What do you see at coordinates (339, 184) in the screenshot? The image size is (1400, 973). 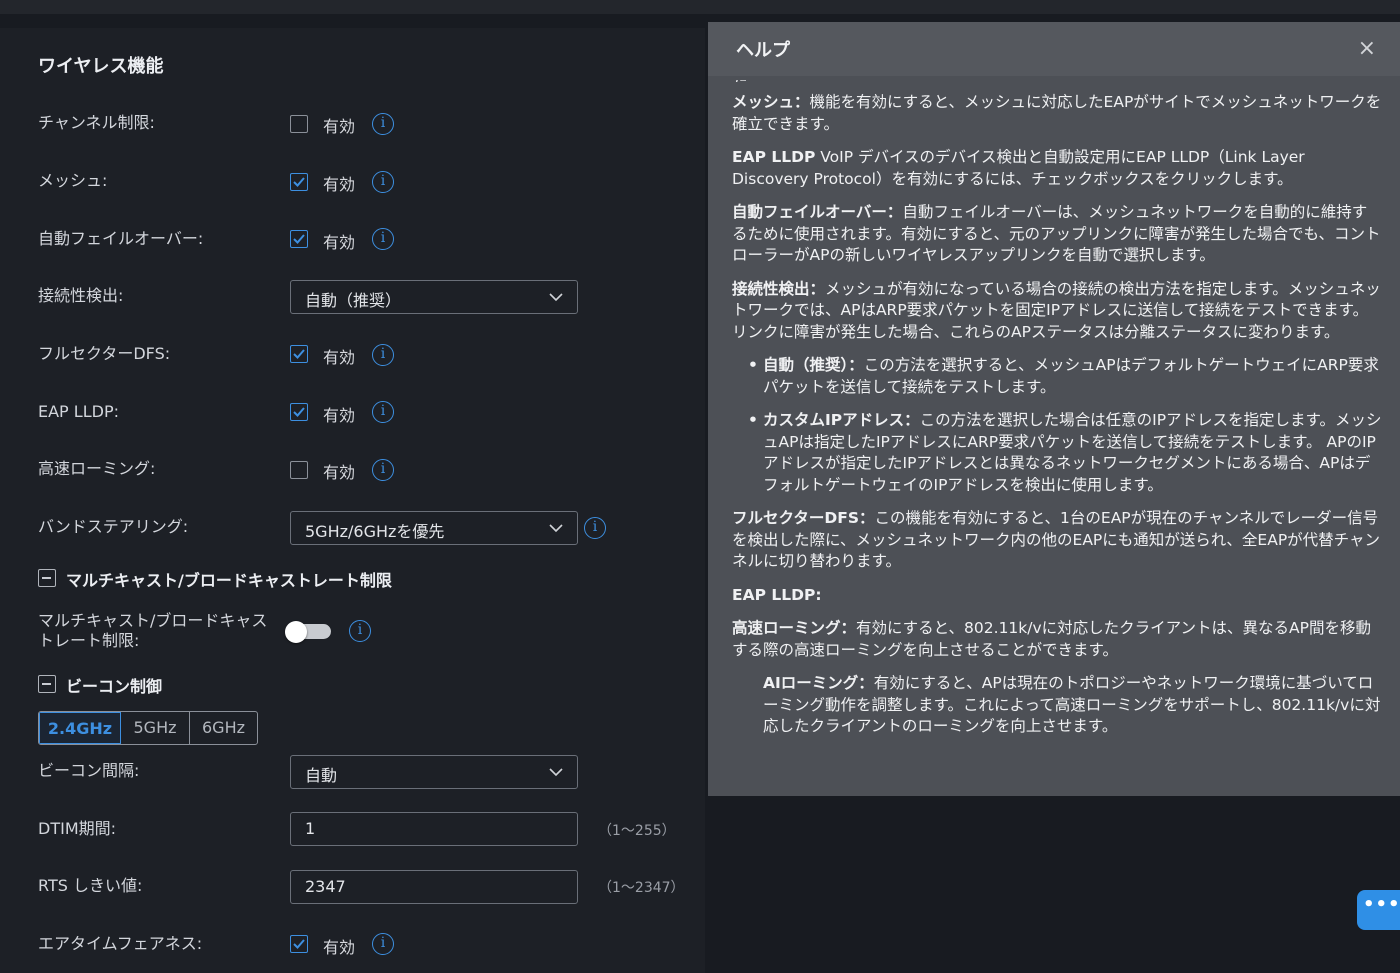 I see `mesh-checkbox-text: 有効` at bounding box center [339, 184].